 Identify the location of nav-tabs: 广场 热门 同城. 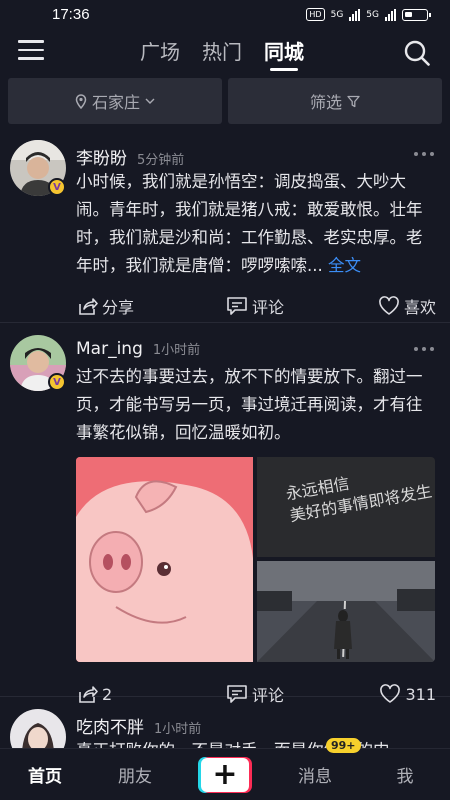
(222, 53).